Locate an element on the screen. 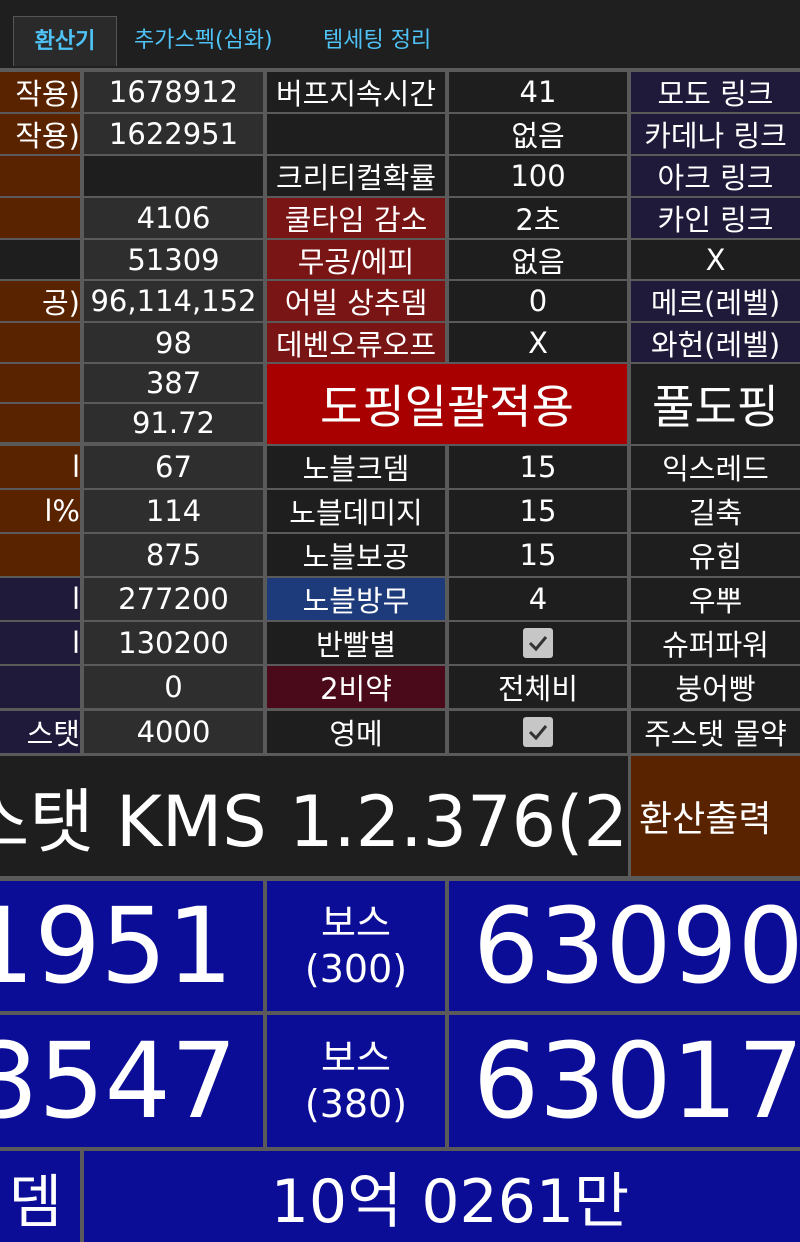 This screenshot has width=800, height=1242. row-1-option-value: 없음 is located at coordinates (538, 134).